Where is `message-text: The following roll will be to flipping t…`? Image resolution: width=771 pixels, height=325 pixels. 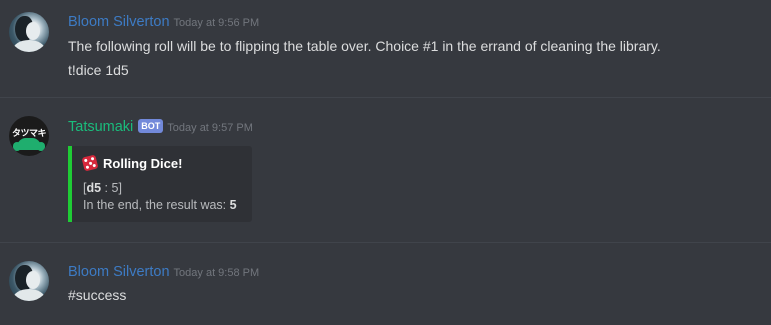 message-text: The following roll will be to flipping t… is located at coordinates (364, 46).